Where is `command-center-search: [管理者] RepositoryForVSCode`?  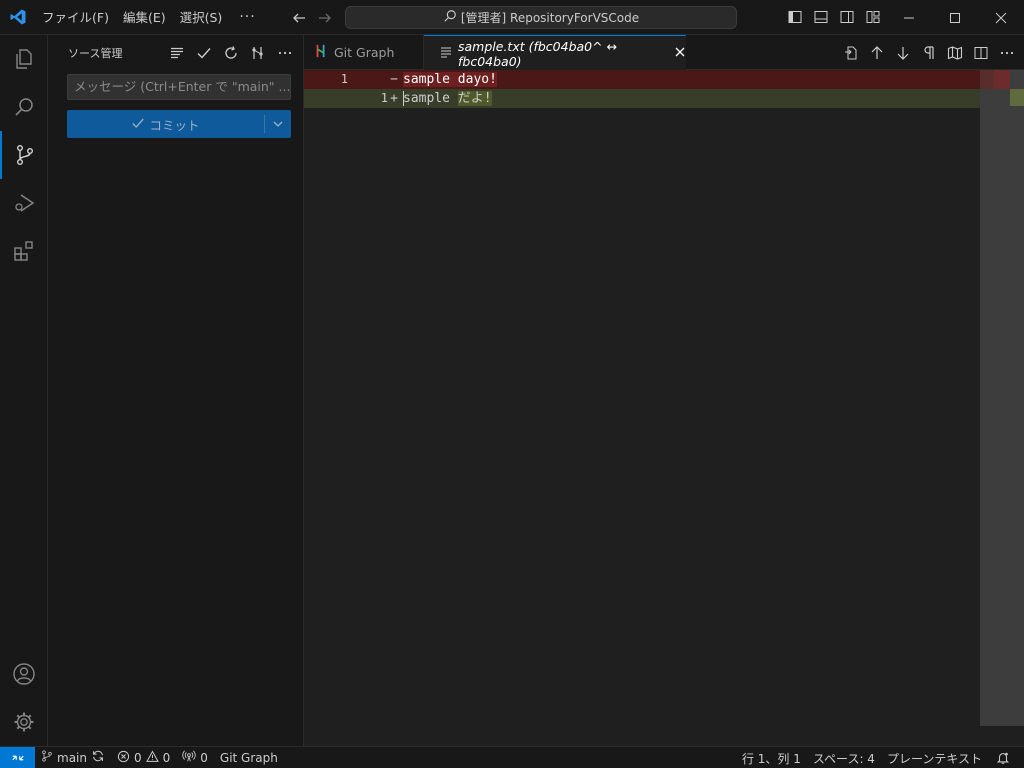 command-center-search: [管理者] RepositoryForVSCode is located at coordinates (541, 17).